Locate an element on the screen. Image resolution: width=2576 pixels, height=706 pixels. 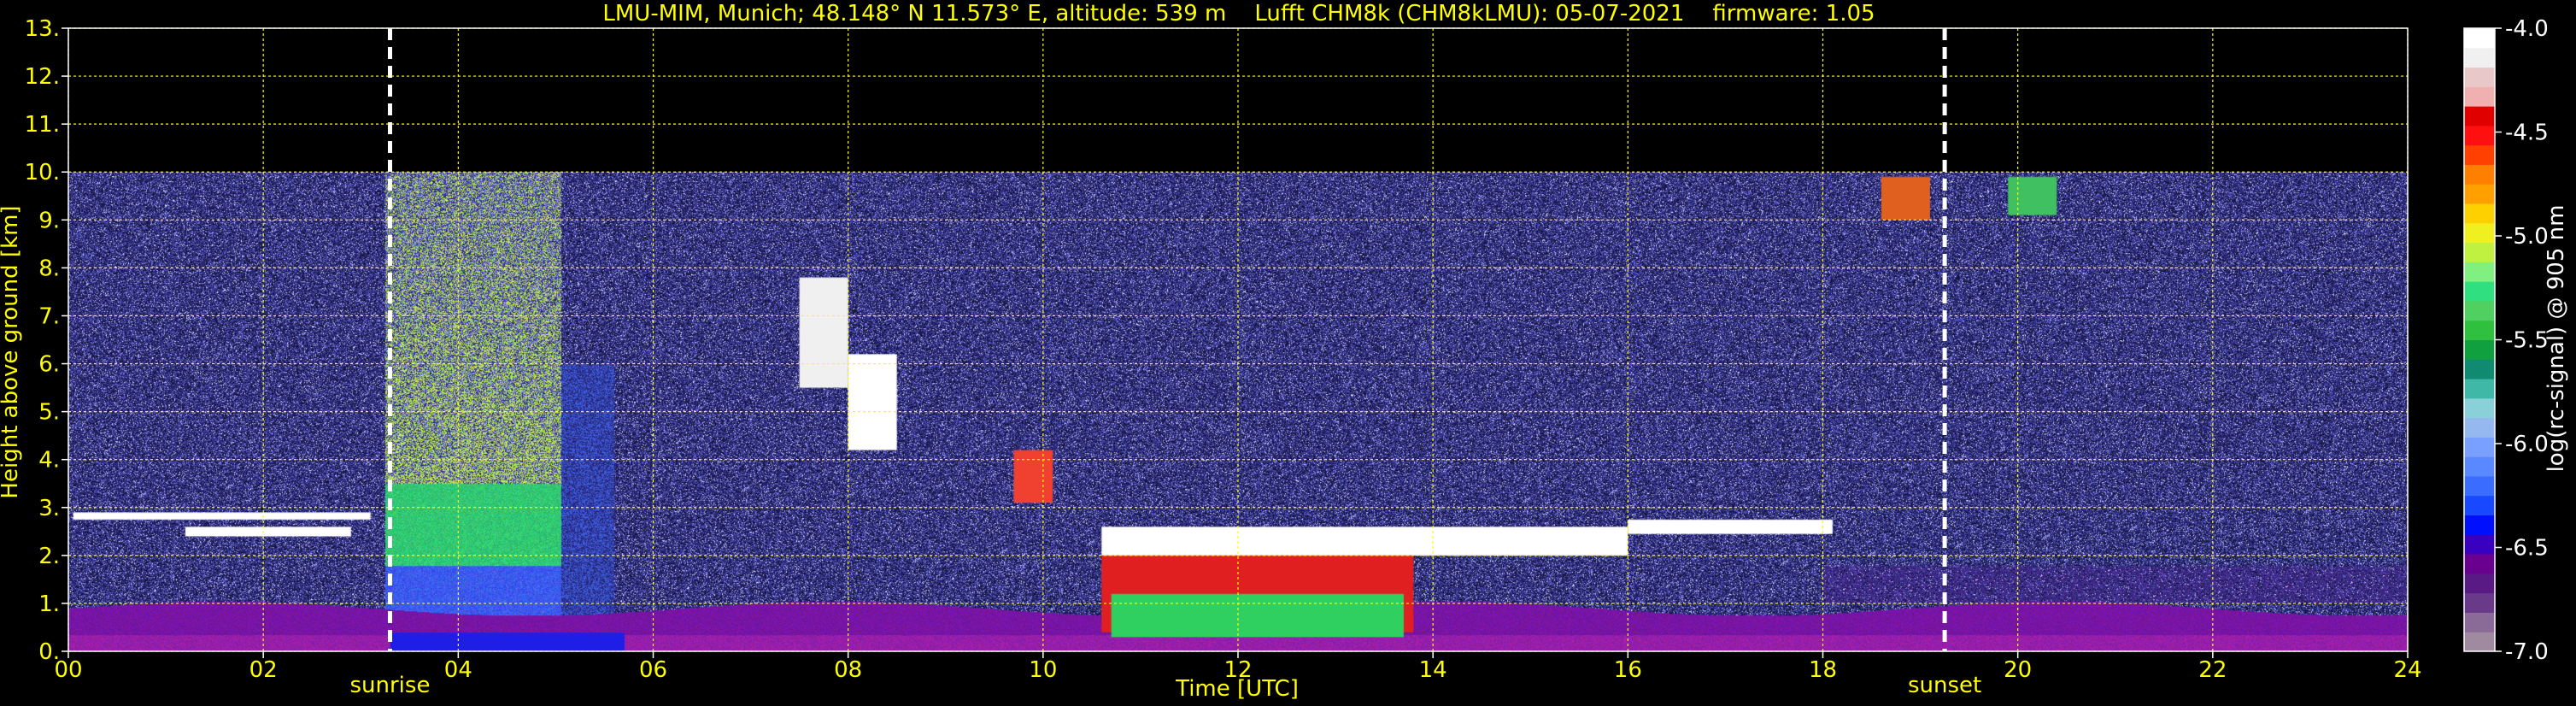
x-tick-label: 04 is located at coordinates (458, 670).